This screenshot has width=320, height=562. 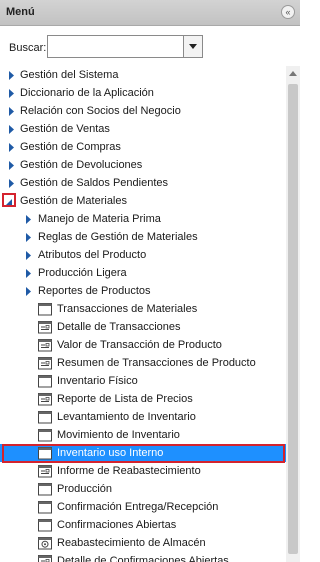 I want to click on tree-item-label: Detalle de Transacciones, so click(x=119, y=327).